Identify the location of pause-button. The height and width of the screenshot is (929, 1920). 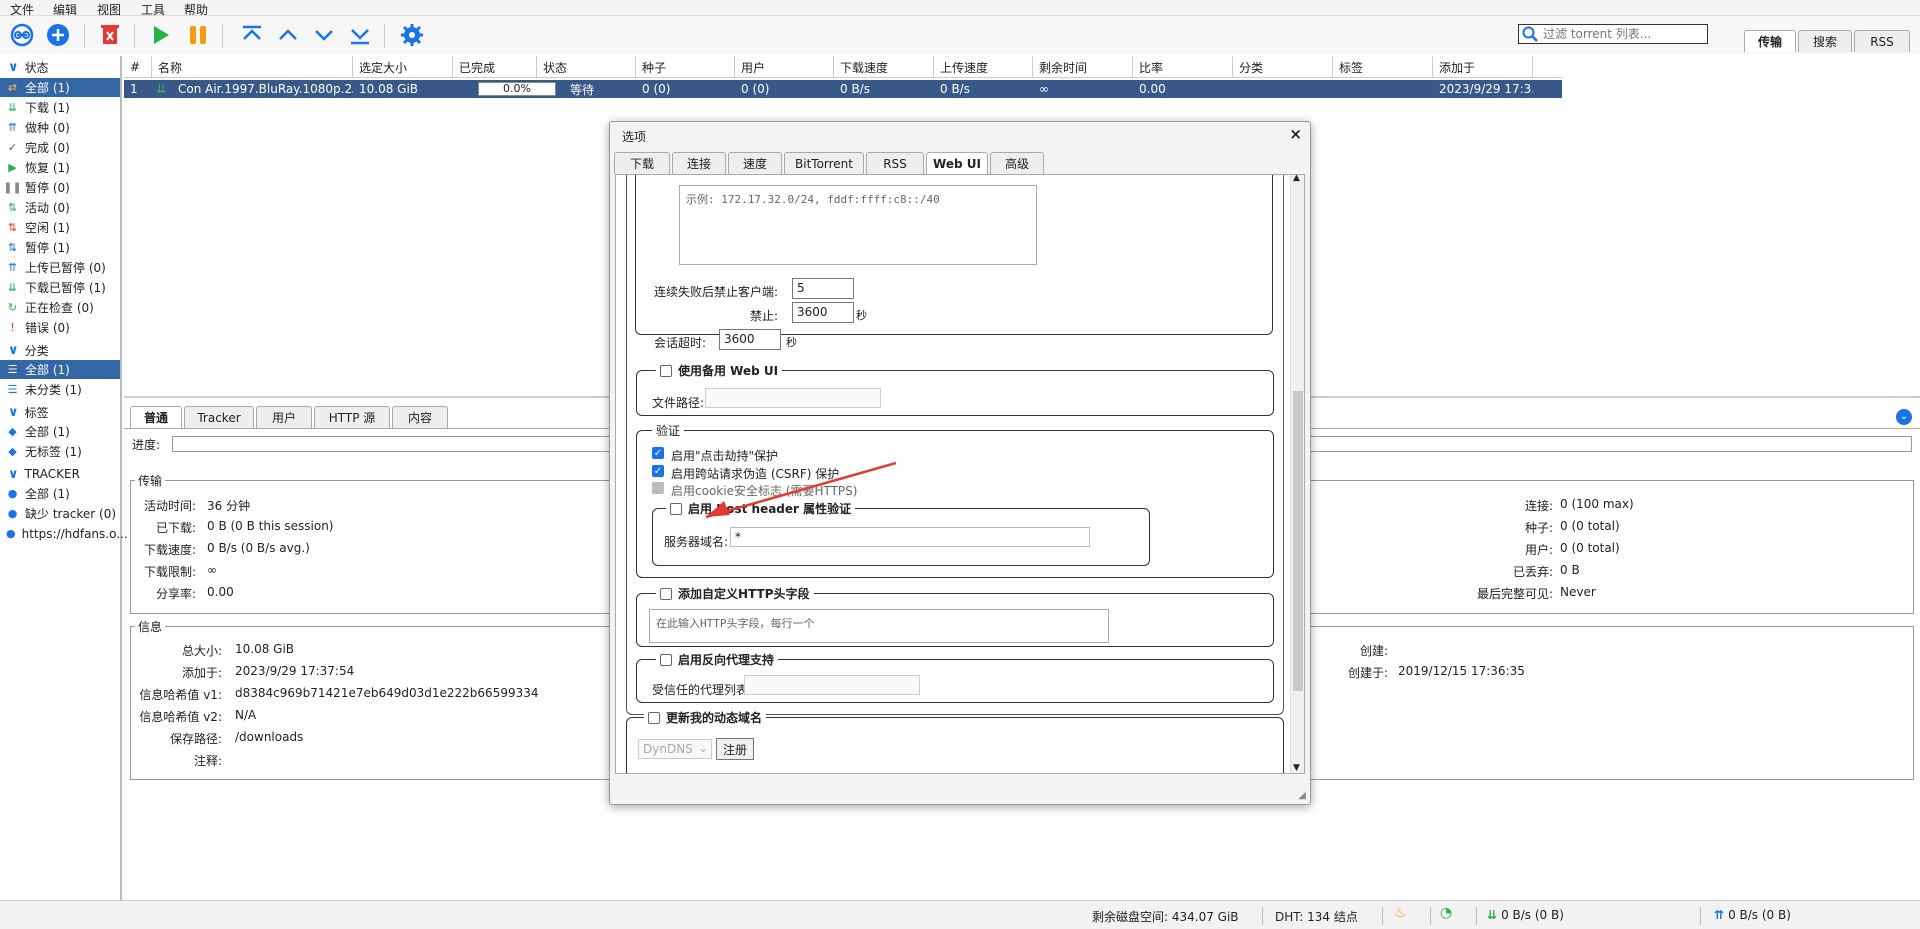
(198, 35).